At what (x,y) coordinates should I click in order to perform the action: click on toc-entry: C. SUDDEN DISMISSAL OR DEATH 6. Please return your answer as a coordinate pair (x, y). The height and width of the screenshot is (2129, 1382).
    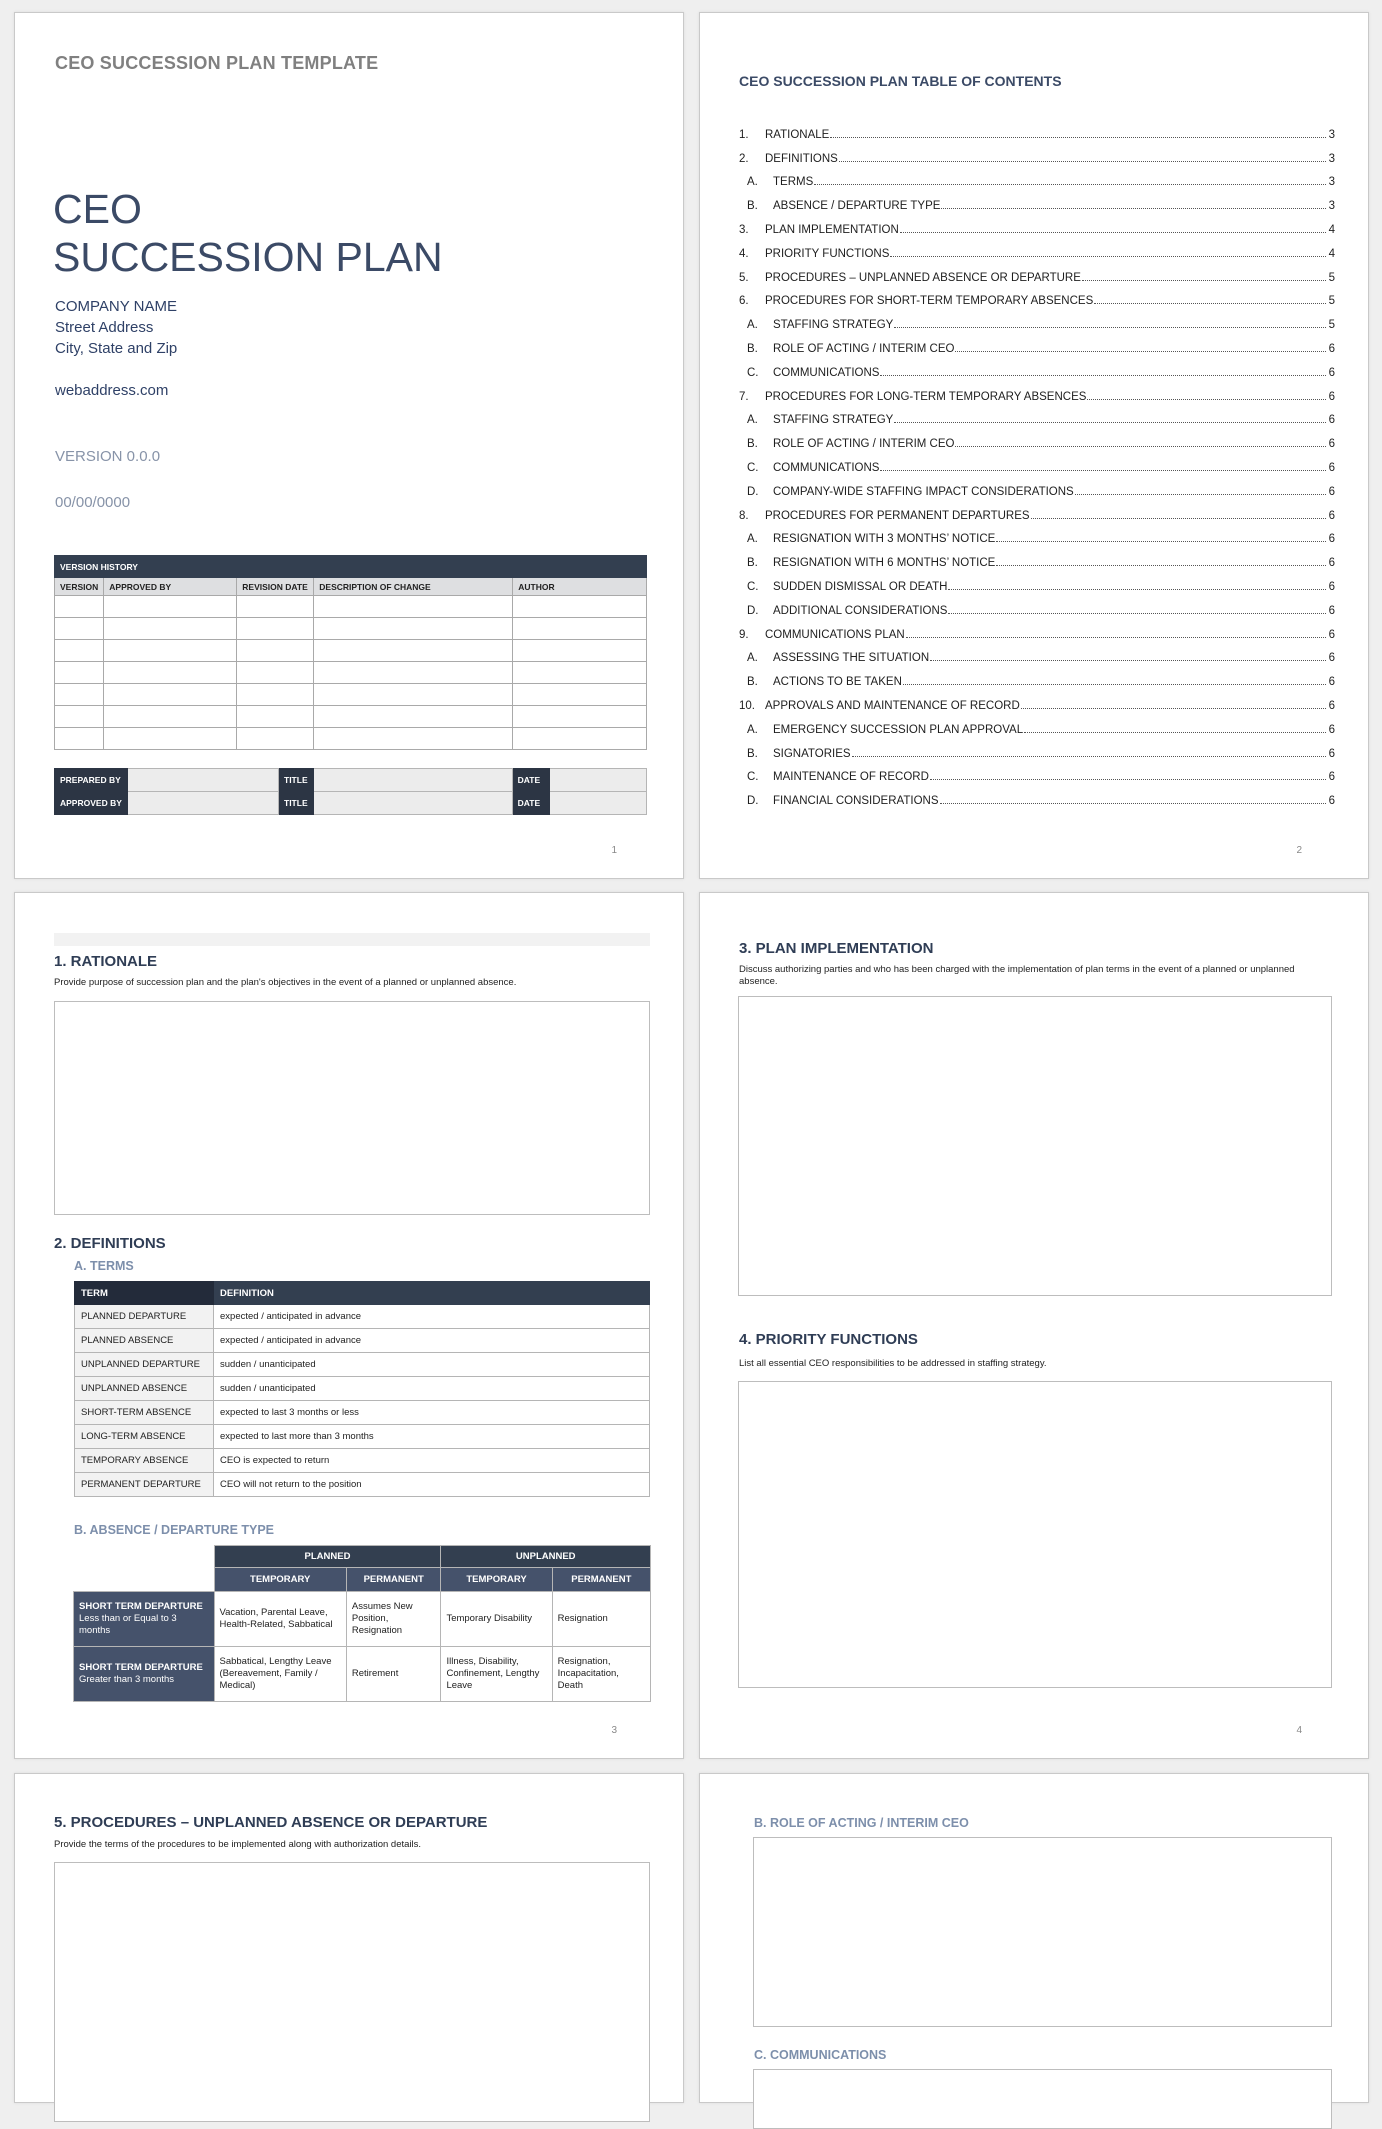
    Looking at the image, I should click on (1037, 581).